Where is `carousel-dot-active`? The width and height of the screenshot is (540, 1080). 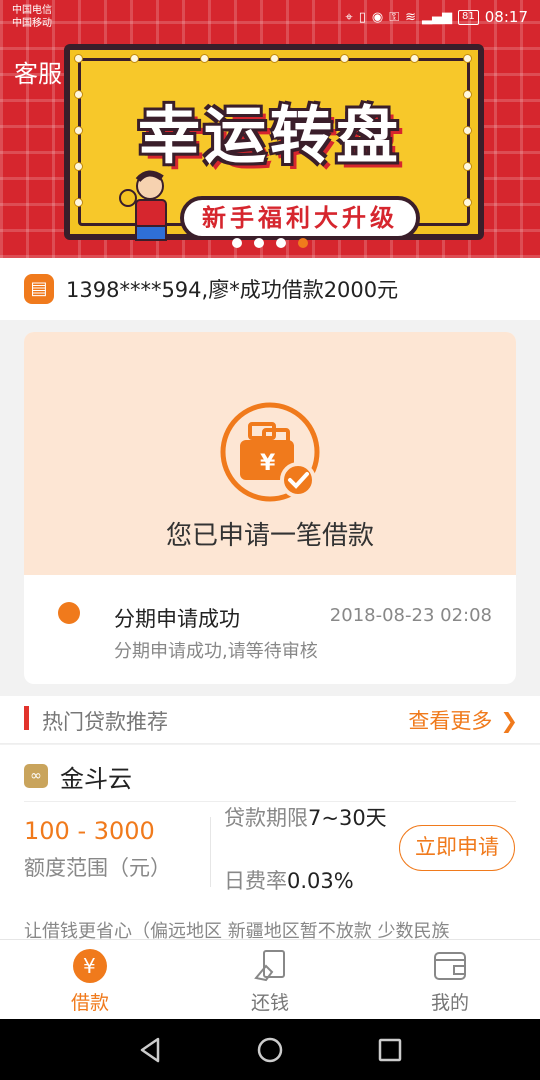
carousel-dot-active is located at coordinates (303, 243).